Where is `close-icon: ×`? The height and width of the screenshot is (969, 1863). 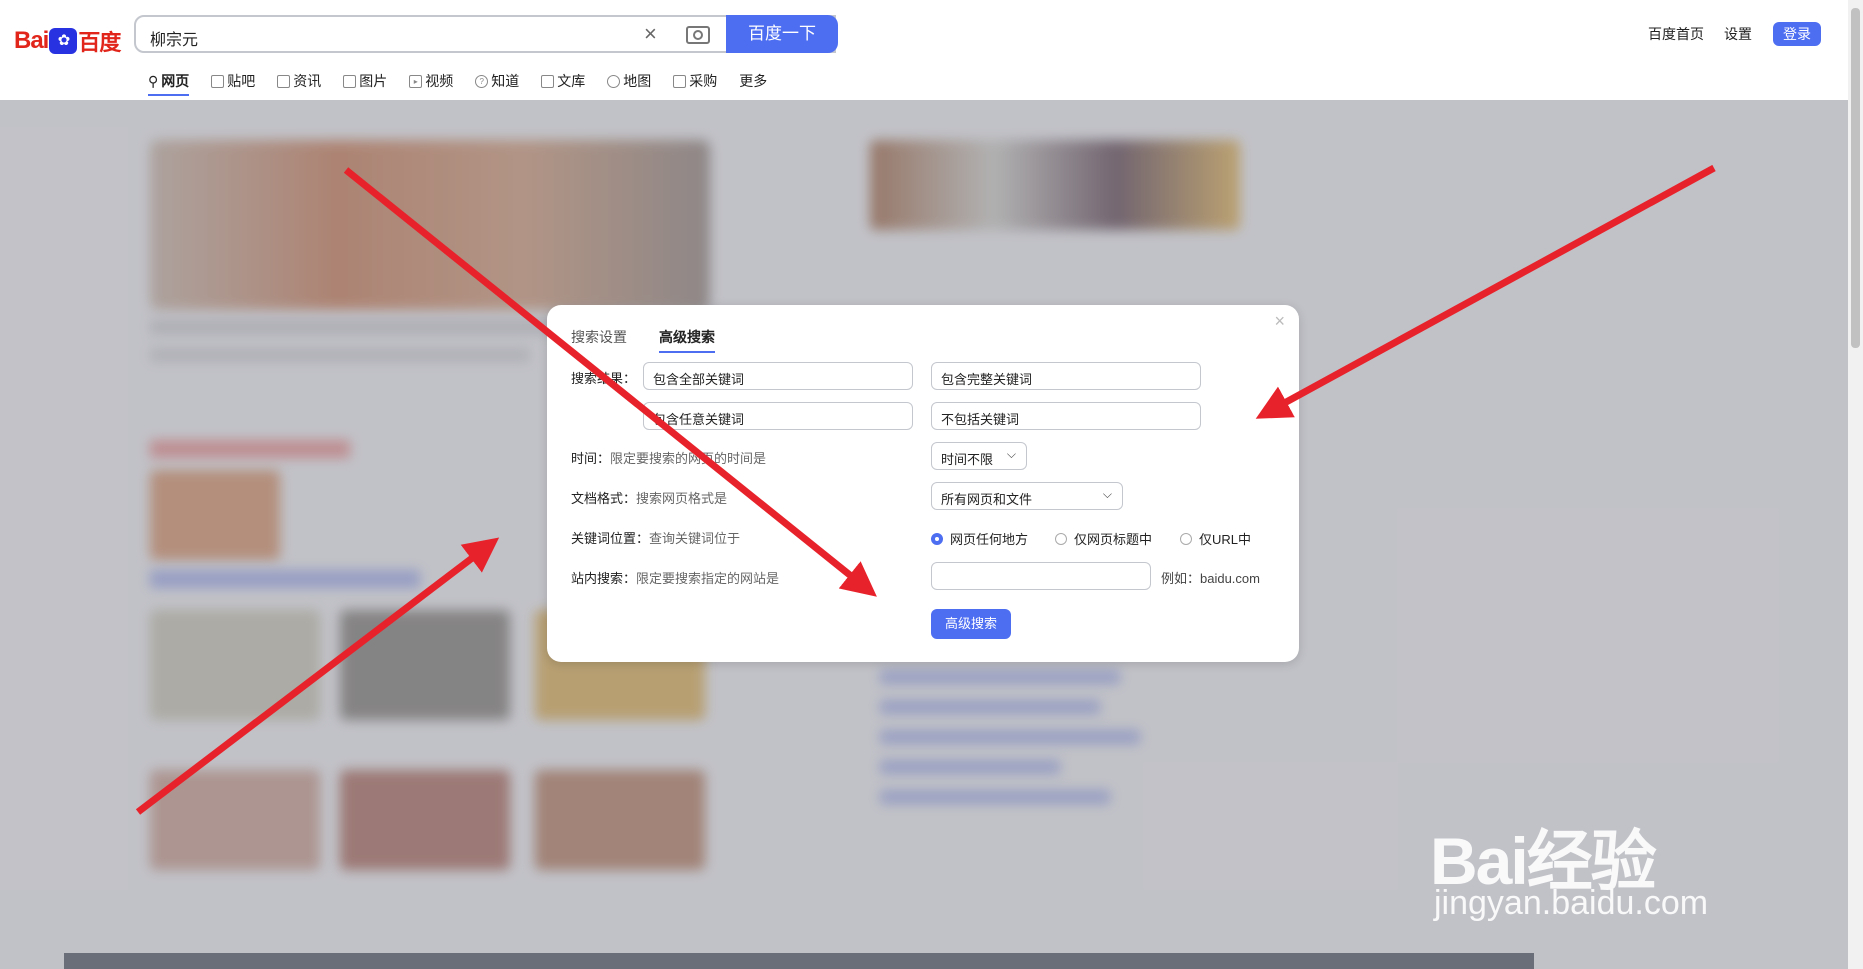
close-icon: × is located at coordinates (1279, 321).